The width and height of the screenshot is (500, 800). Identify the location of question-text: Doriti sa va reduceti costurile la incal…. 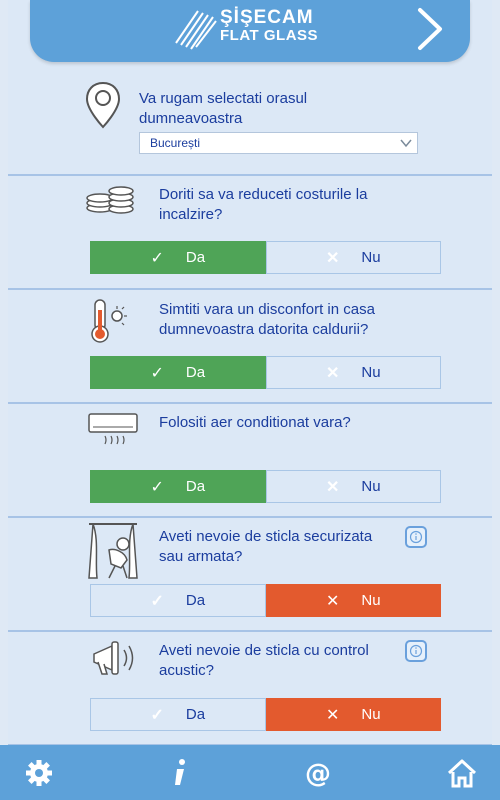
(263, 204).